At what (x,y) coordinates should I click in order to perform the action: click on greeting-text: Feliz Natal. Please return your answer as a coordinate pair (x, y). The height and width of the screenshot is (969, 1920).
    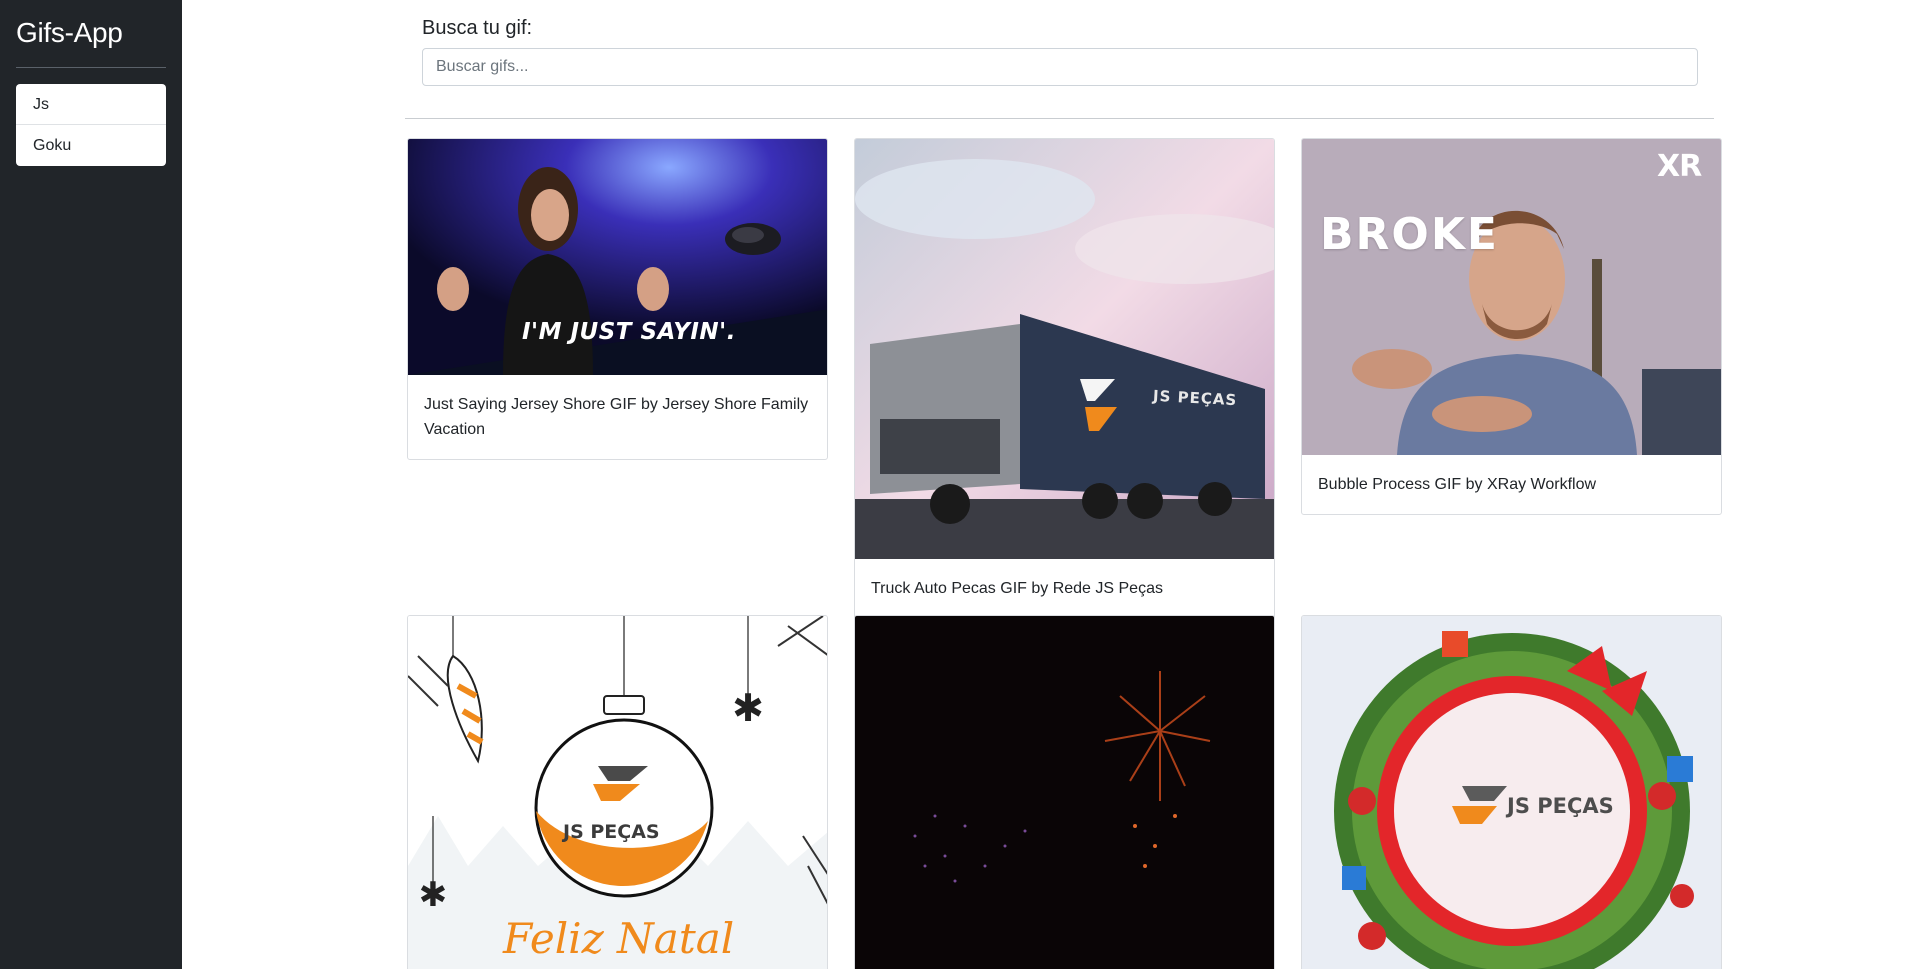
    Looking at the image, I should click on (619, 938).